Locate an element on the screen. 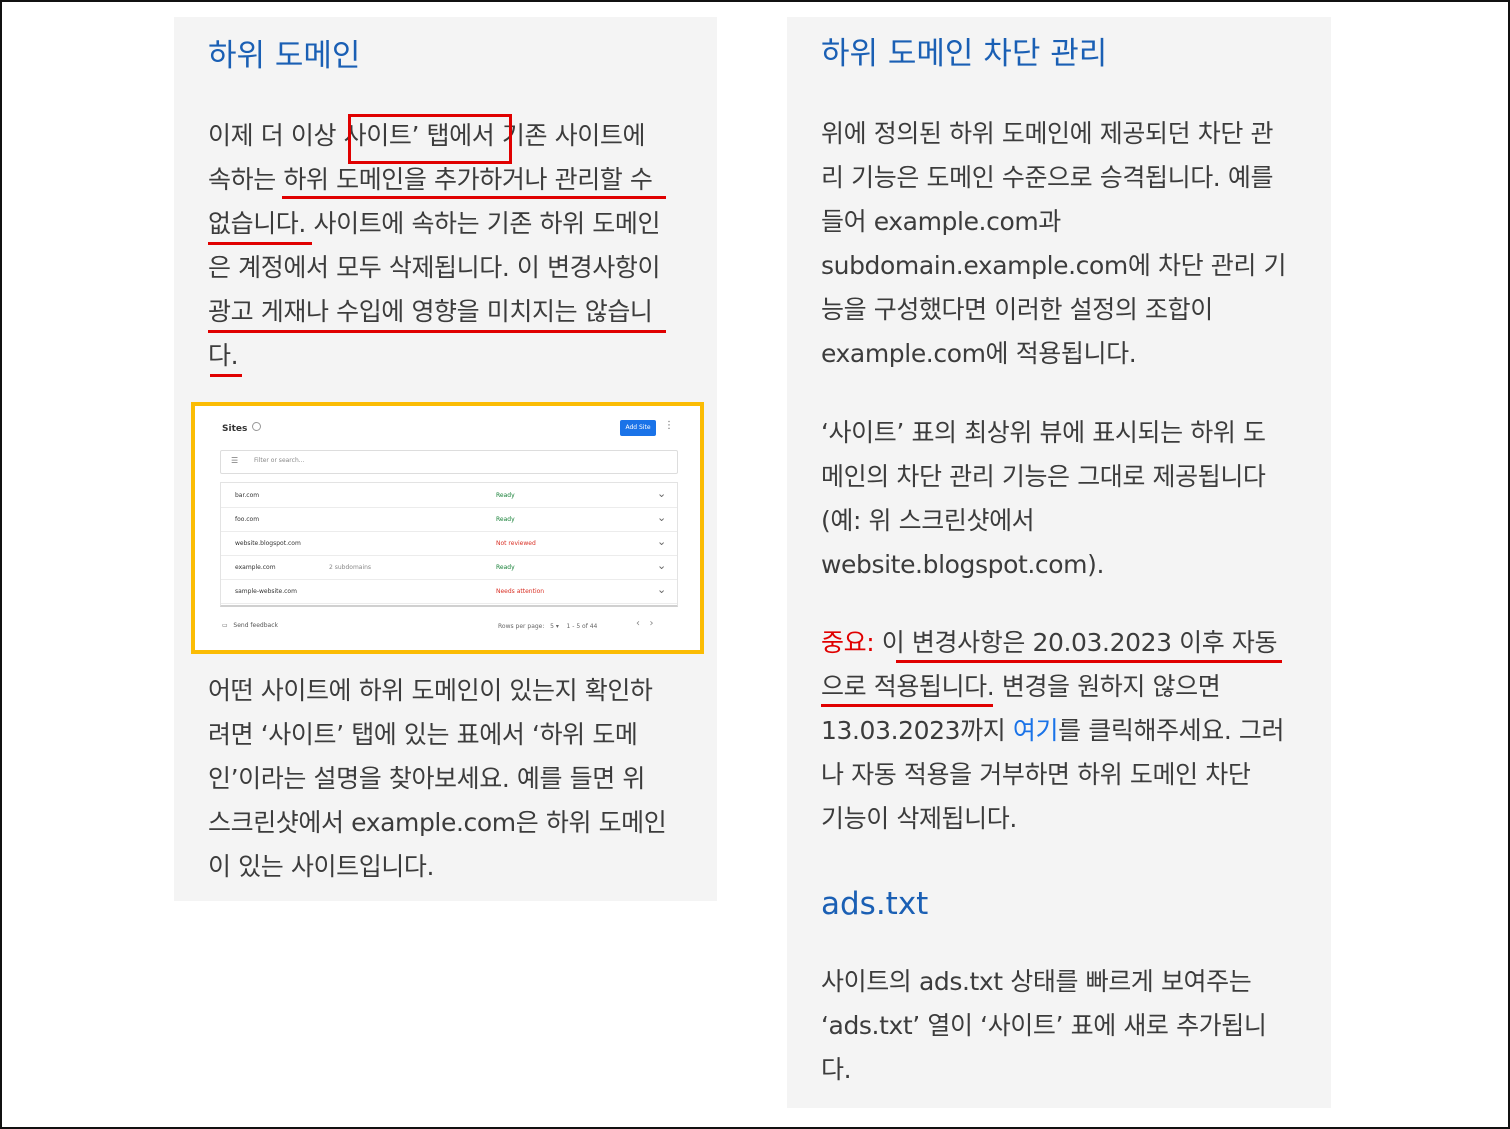  text-fragment: 이제 더 이상 is located at coordinates (276, 135).